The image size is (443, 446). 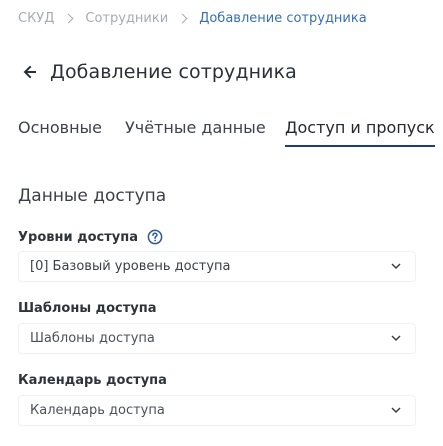 I want to click on access-calendar-label-text: Календарь доступа, so click(x=92, y=380).